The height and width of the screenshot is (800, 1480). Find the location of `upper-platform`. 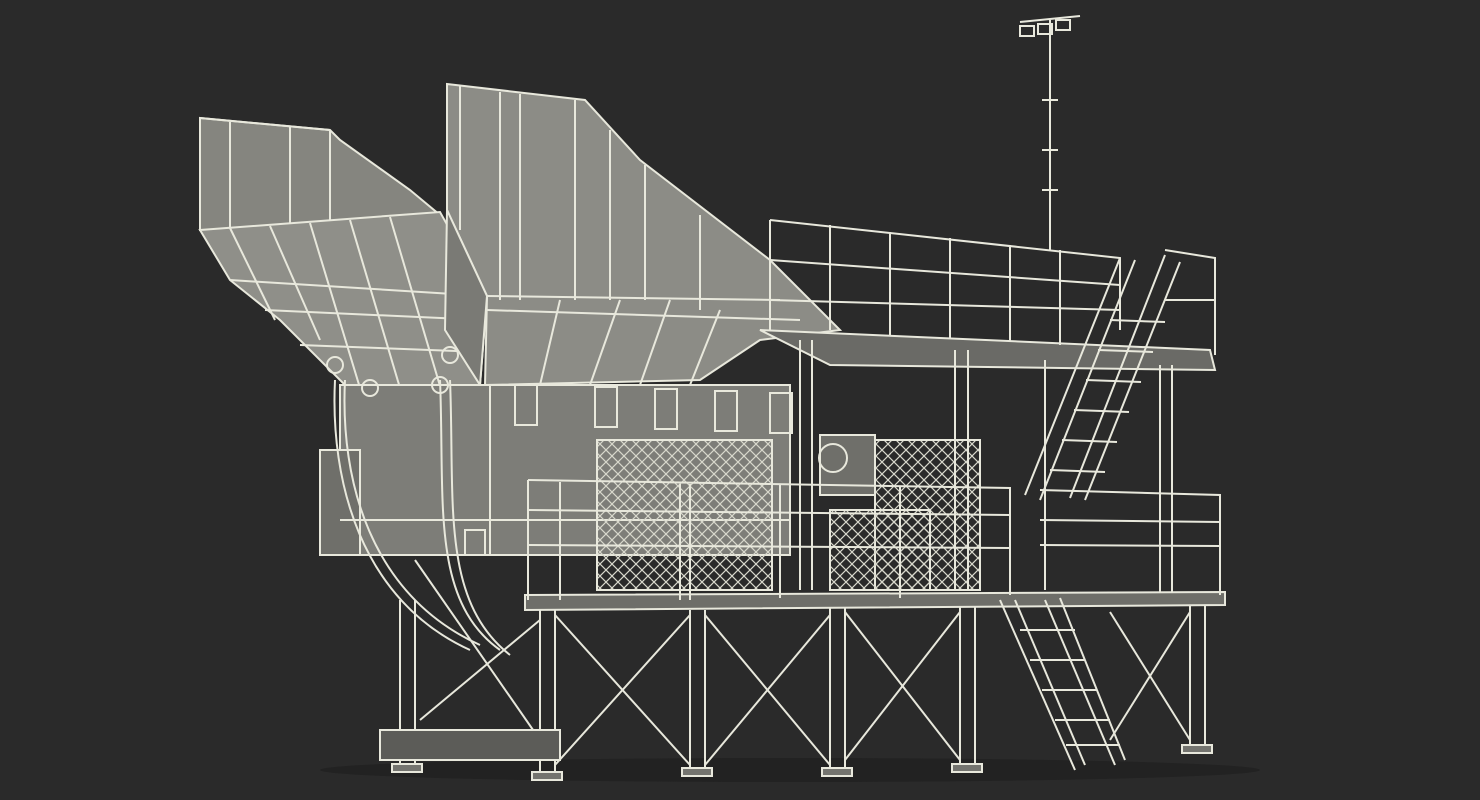

upper-platform is located at coordinates (988, 407).